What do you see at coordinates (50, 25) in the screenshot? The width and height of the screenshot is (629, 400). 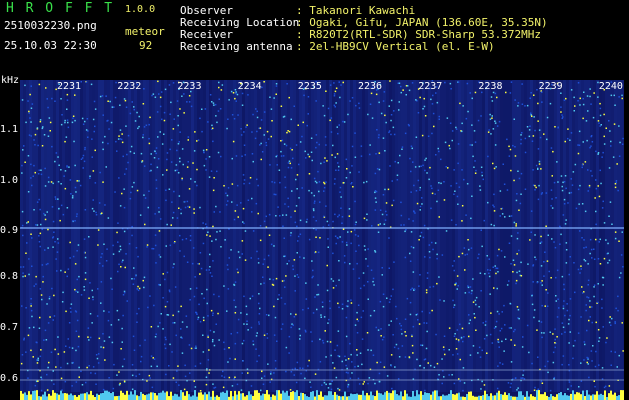 I see `image-filename: 2510032230.png` at bounding box center [50, 25].